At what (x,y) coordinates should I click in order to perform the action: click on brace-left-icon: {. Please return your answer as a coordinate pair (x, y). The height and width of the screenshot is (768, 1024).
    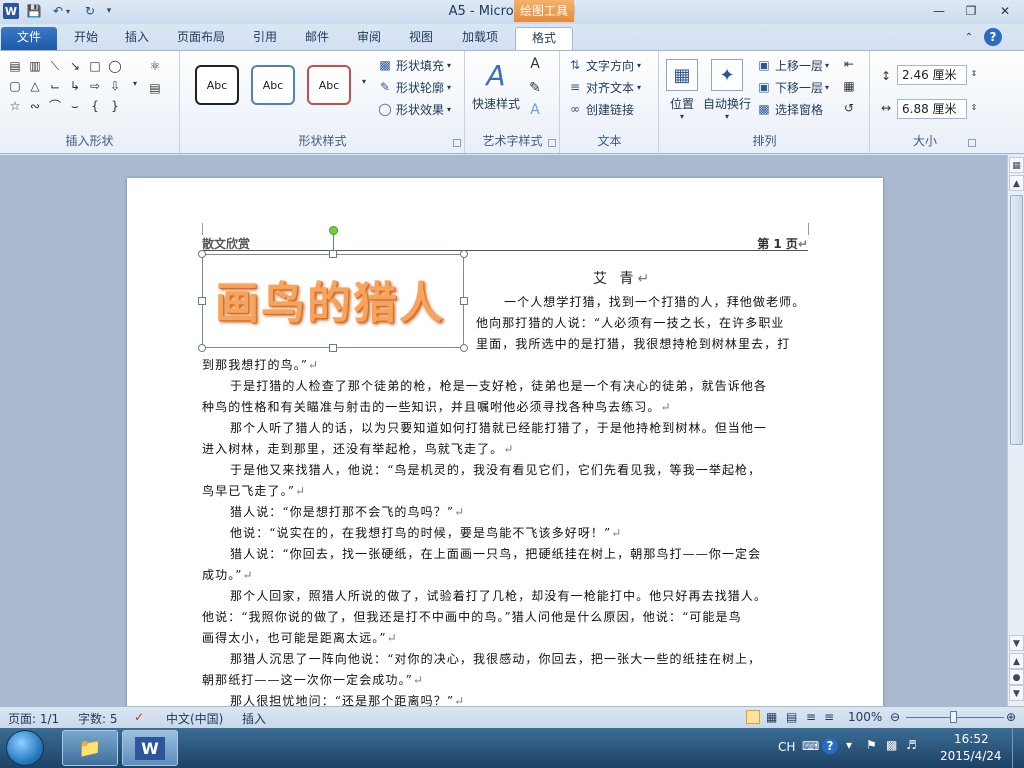
    Looking at the image, I should click on (95, 106).